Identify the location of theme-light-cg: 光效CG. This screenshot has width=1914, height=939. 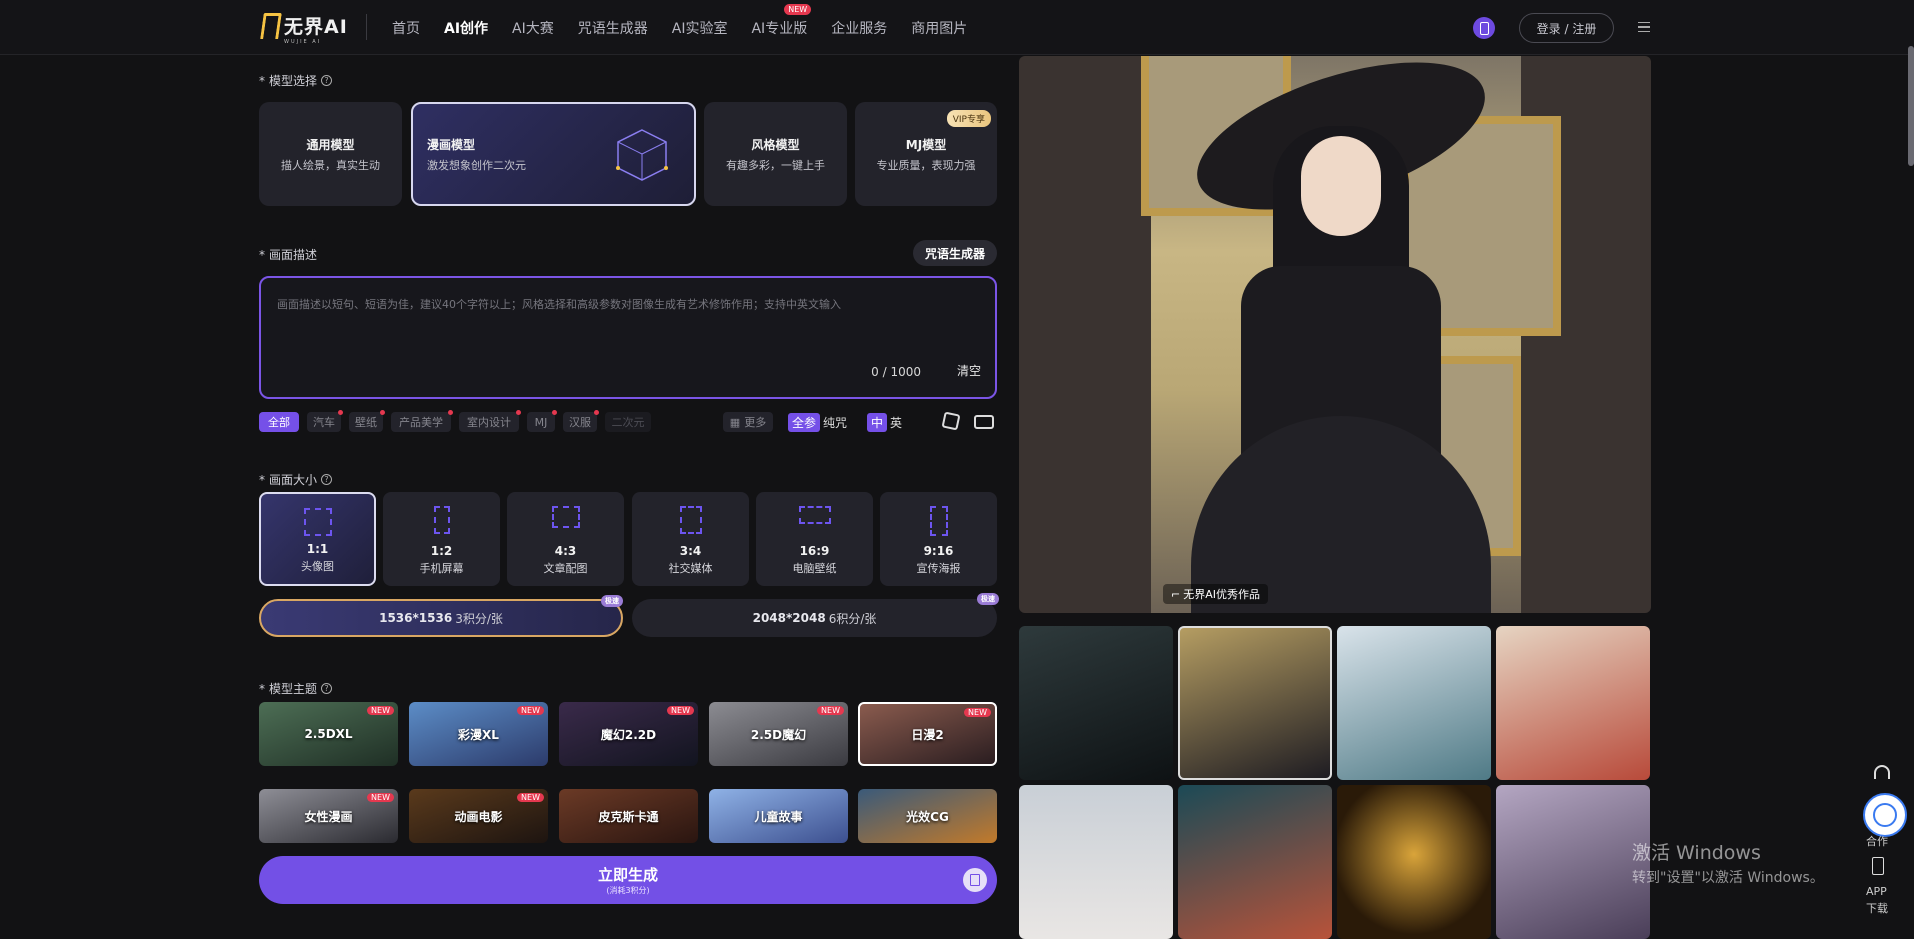
(927, 816).